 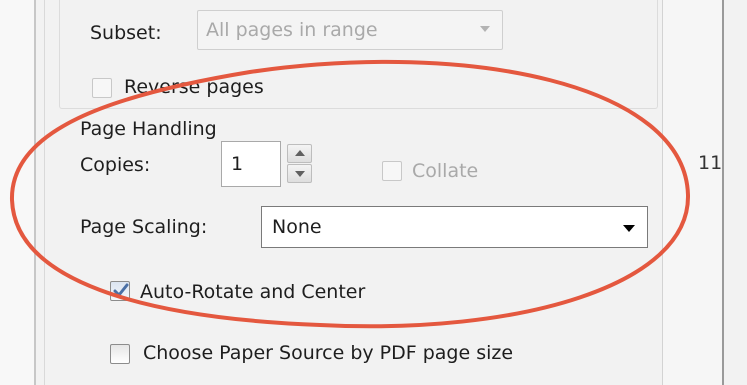 What do you see at coordinates (120, 354) in the screenshot?
I see `choose-paper-source-checkbox` at bounding box center [120, 354].